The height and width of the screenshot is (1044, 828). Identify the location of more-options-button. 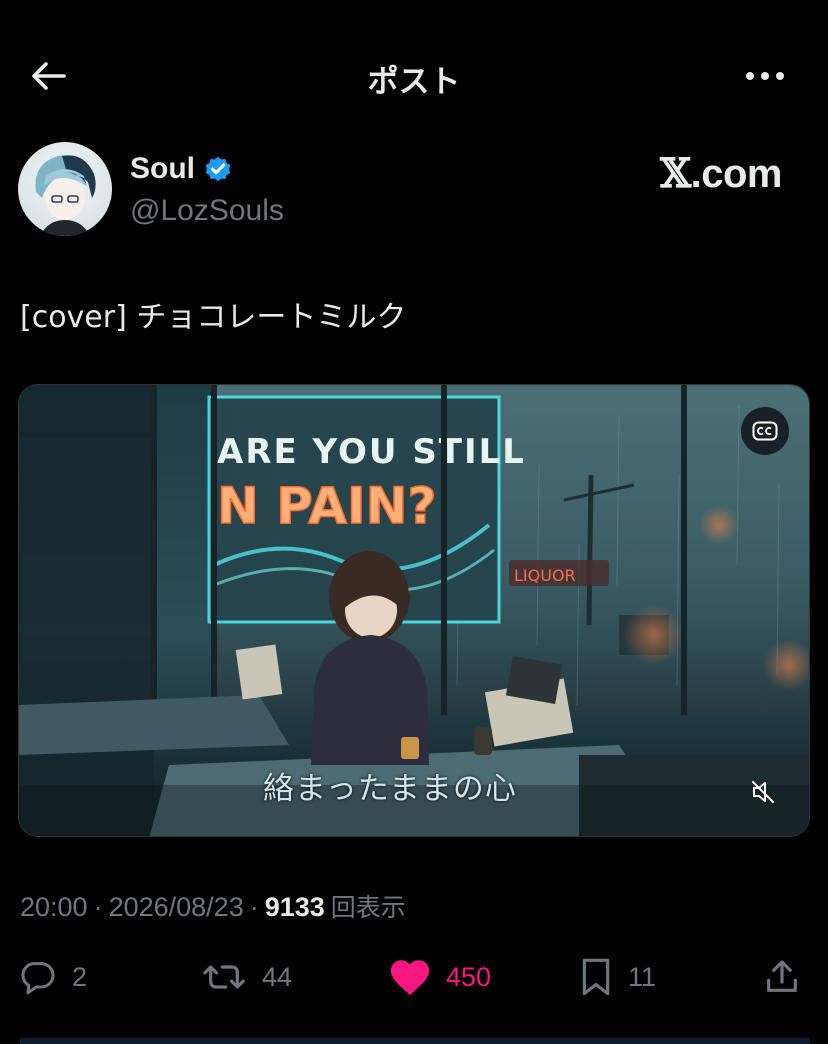
(765, 76).